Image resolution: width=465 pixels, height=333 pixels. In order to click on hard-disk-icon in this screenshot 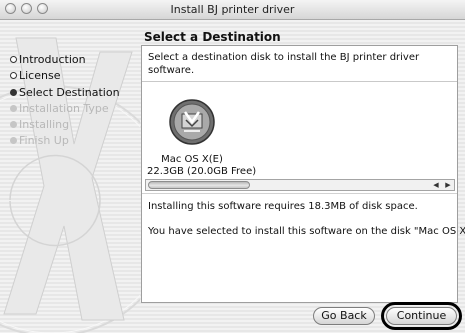, I will do `click(192, 122)`.